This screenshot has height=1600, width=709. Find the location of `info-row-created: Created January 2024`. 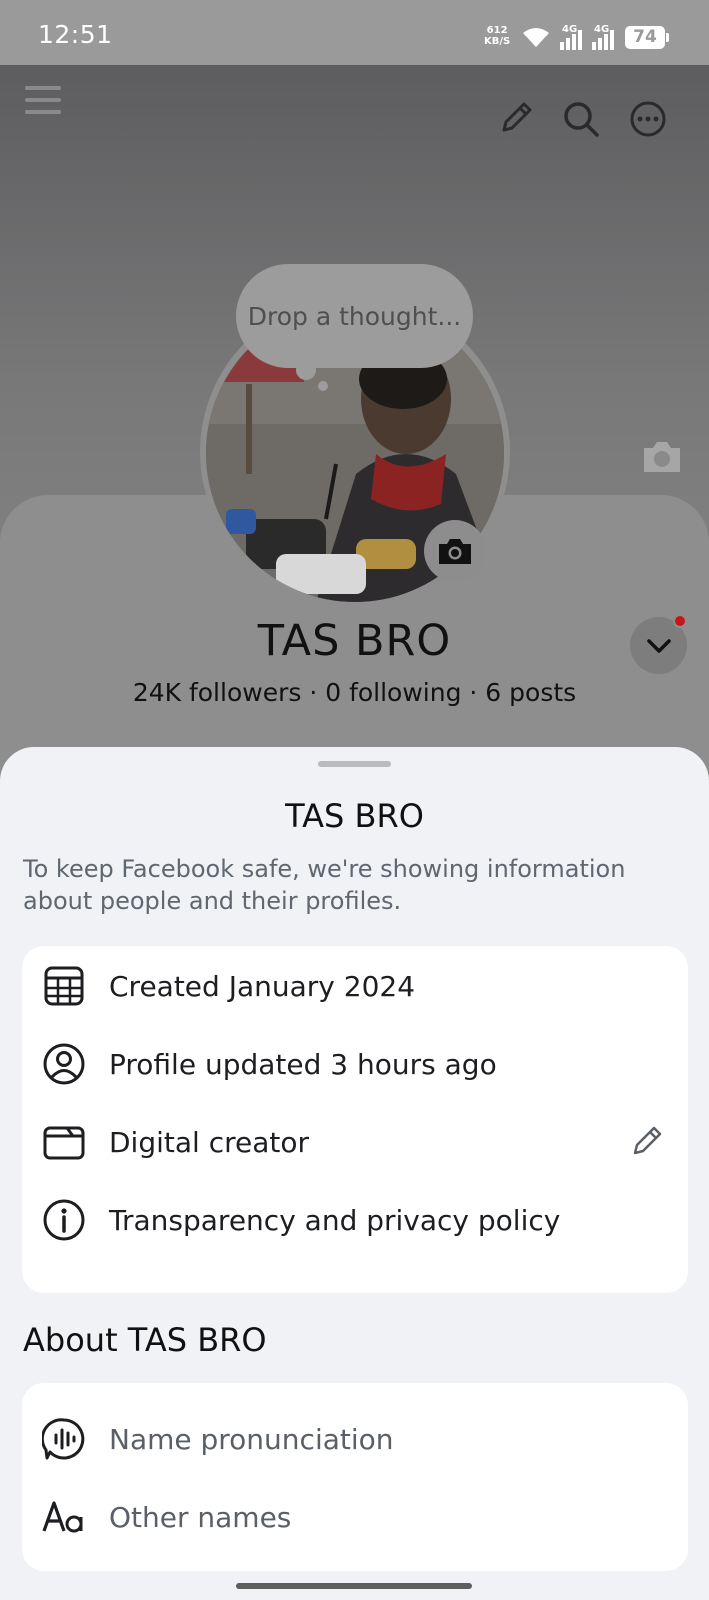

info-row-created: Created January 2024 is located at coordinates (355, 985).